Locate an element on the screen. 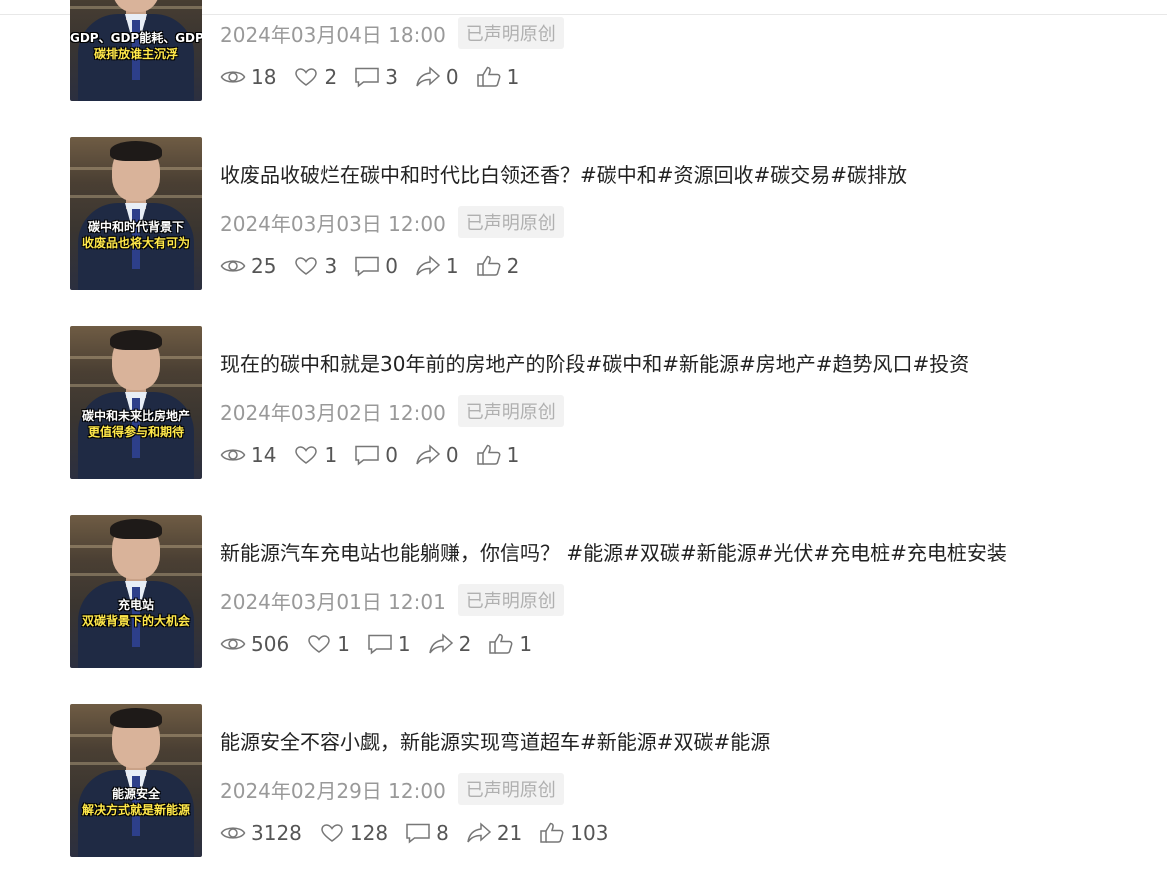 This screenshot has width=1167, height=870. video-stats: 18 2 3 0 1 is located at coordinates (378, 77).